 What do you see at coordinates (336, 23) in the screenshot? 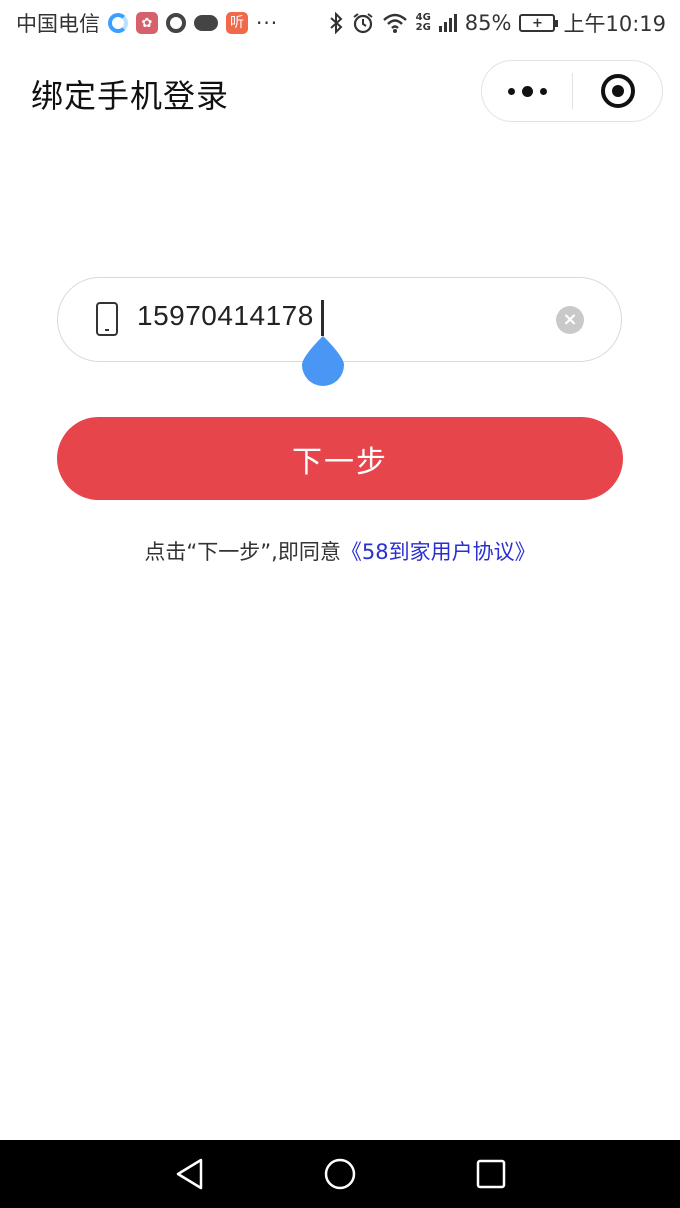
I see `bluetooth-icon` at bounding box center [336, 23].